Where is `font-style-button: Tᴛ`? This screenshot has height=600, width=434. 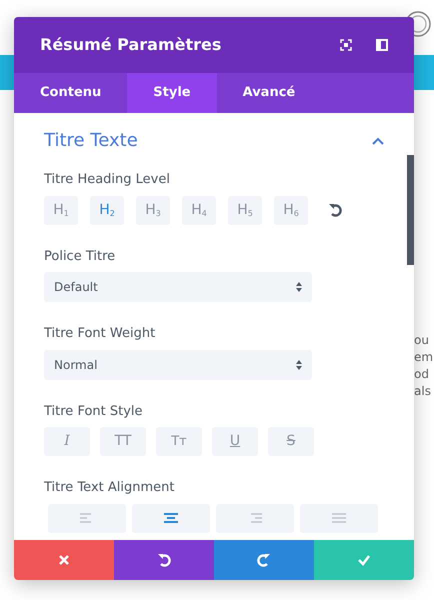
font-style-button: Tᴛ is located at coordinates (179, 441).